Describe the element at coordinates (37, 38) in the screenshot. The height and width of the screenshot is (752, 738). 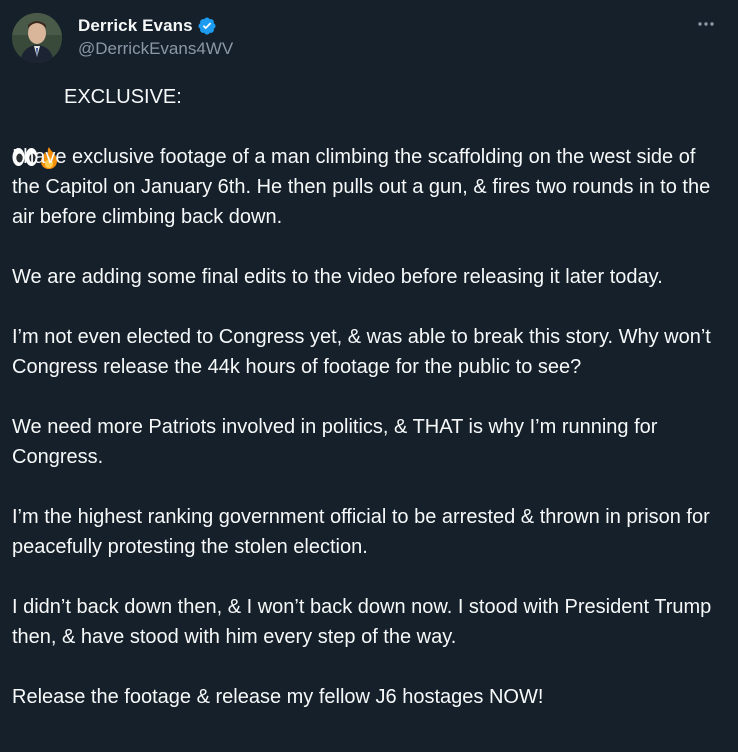
I see `avatar` at that location.